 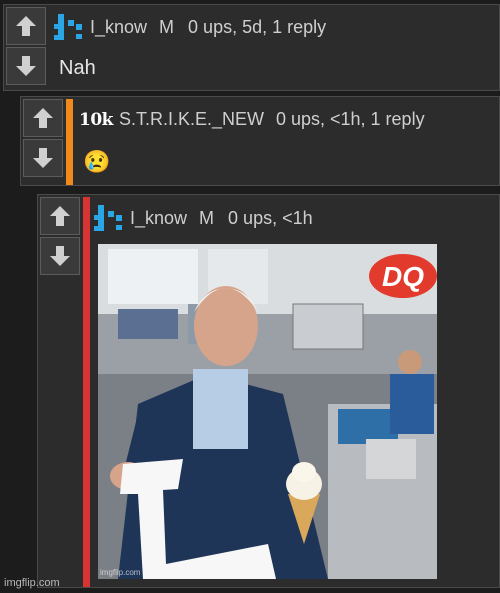 I want to click on comment-meta: I_know M 0 ups, 5d, 1 reply, so click(x=190, y=27).